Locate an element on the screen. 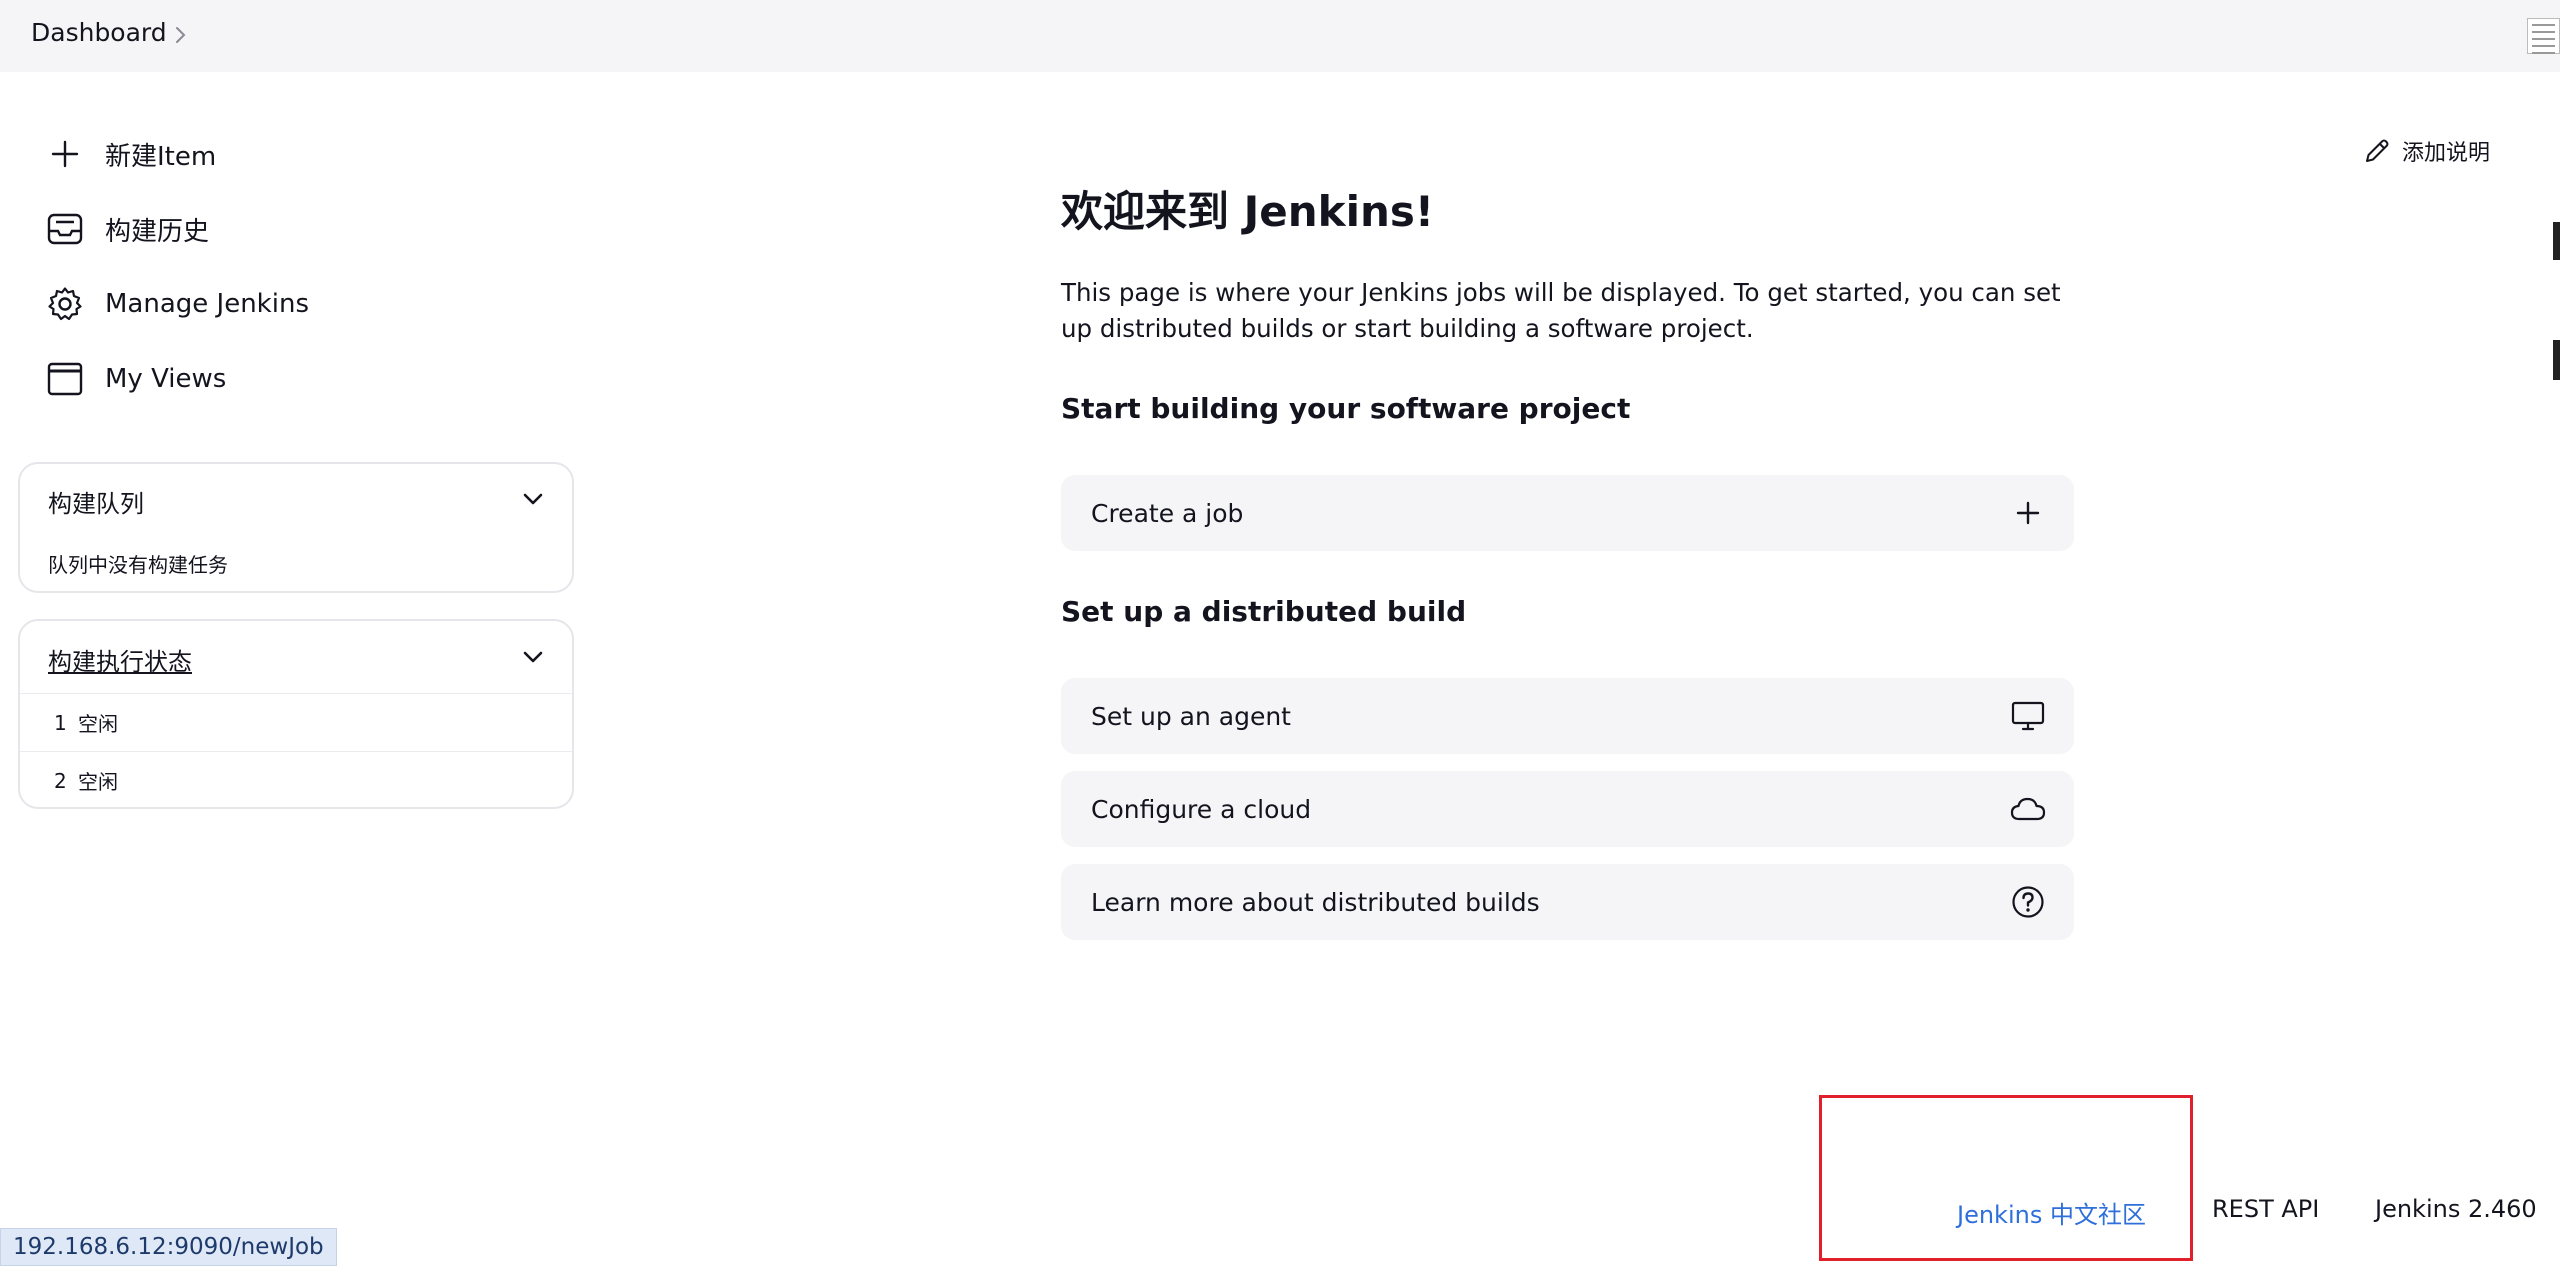 The height and width of the screenshot is (1266, 2560). footer-rest-api-link: REST API is located at coordinates (2265, 1209).